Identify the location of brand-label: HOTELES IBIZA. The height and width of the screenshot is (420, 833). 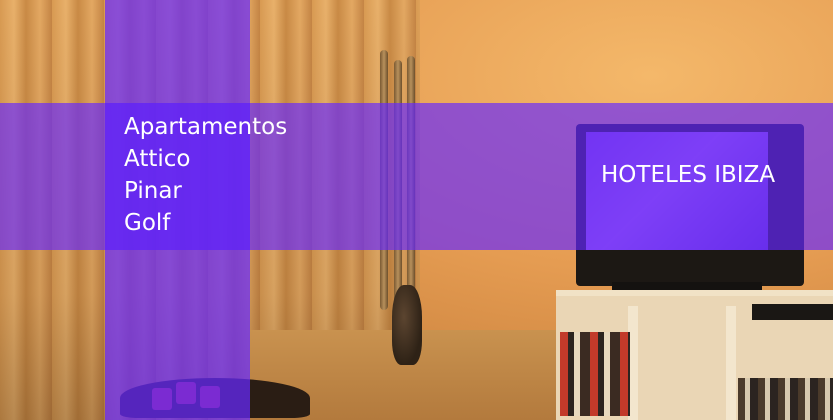
(688, 175).